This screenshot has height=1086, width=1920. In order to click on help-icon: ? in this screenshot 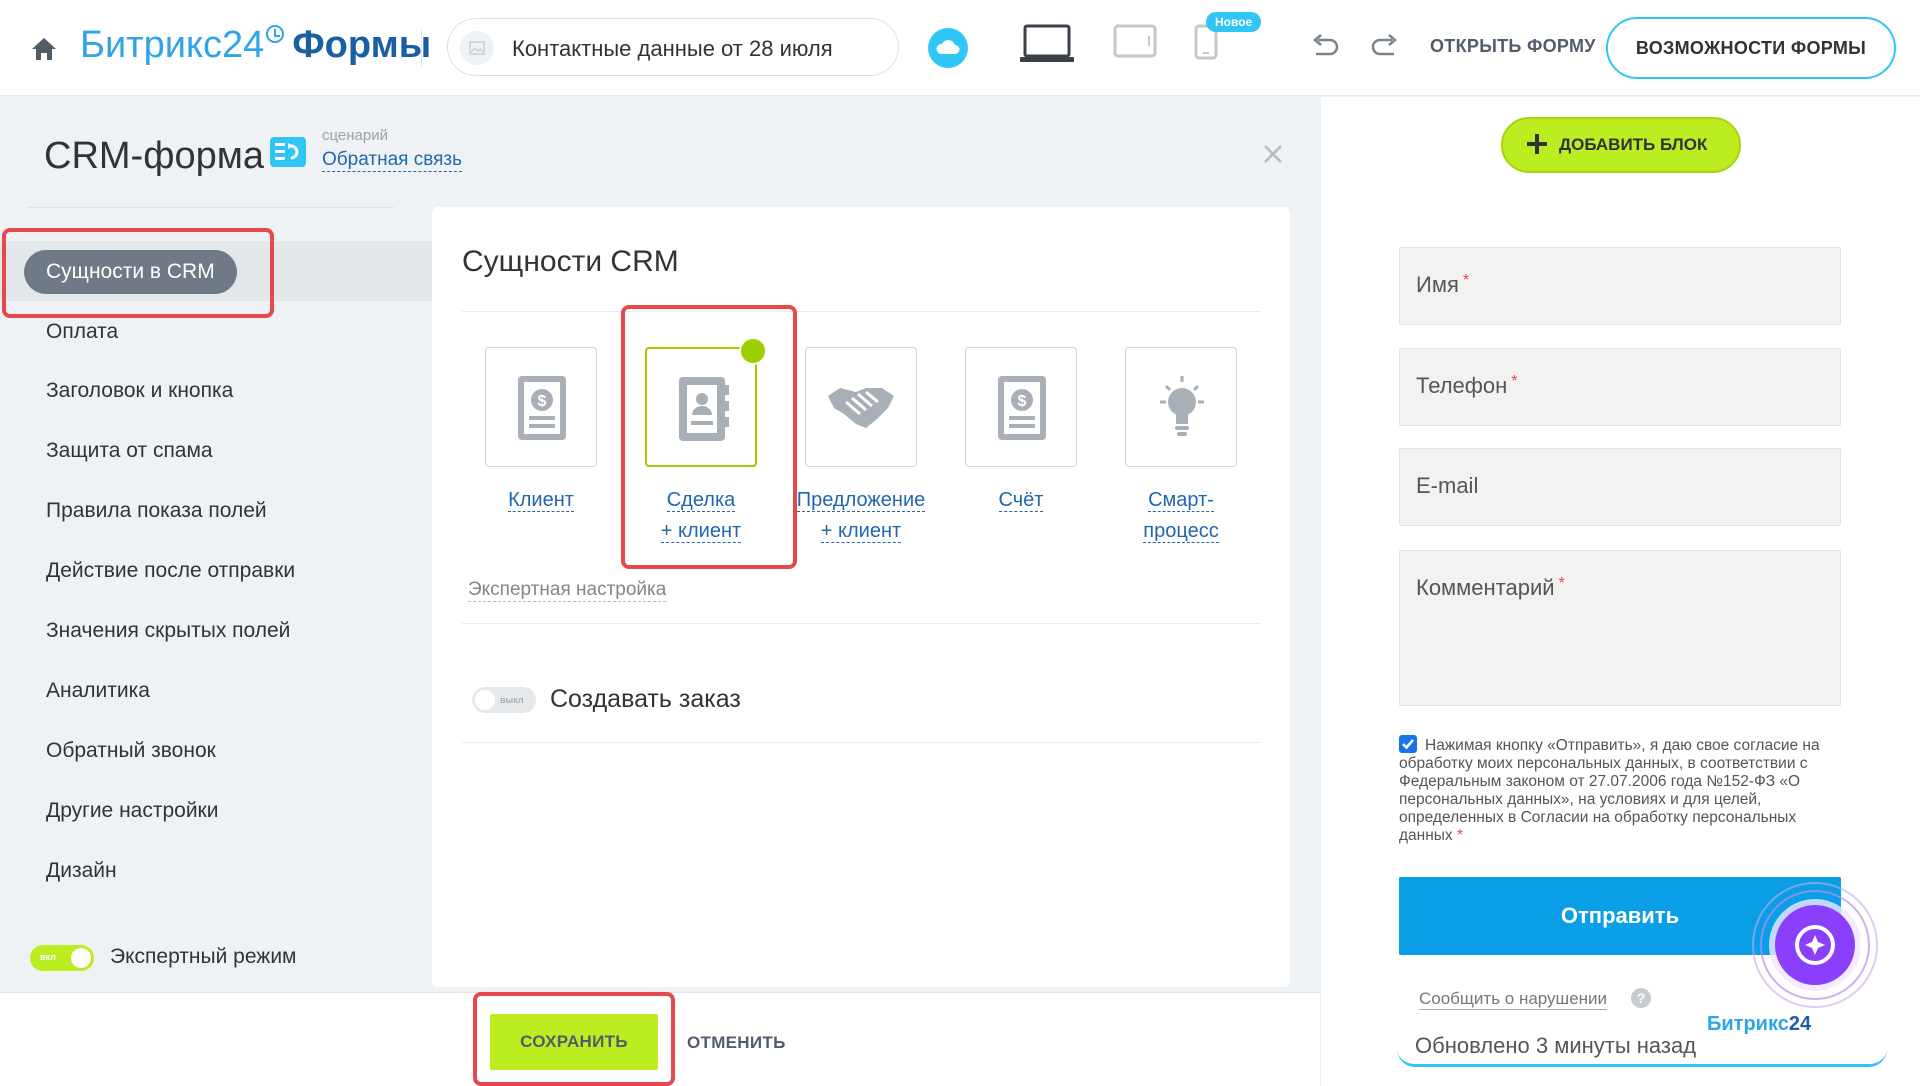, I will do `click(1641, 998)`.